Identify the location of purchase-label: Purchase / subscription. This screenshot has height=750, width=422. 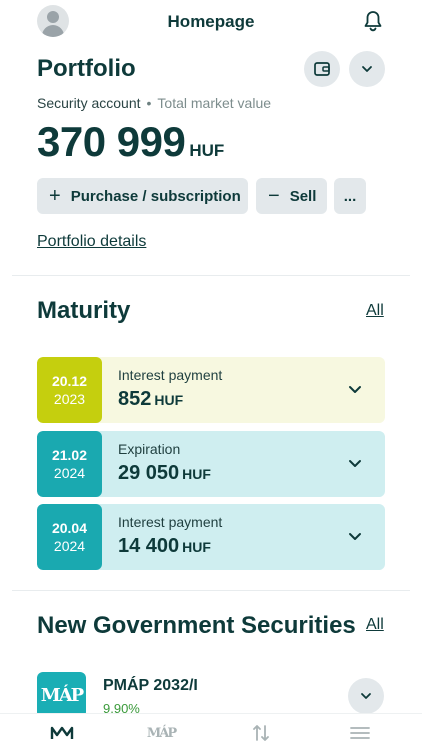
(155, 196).